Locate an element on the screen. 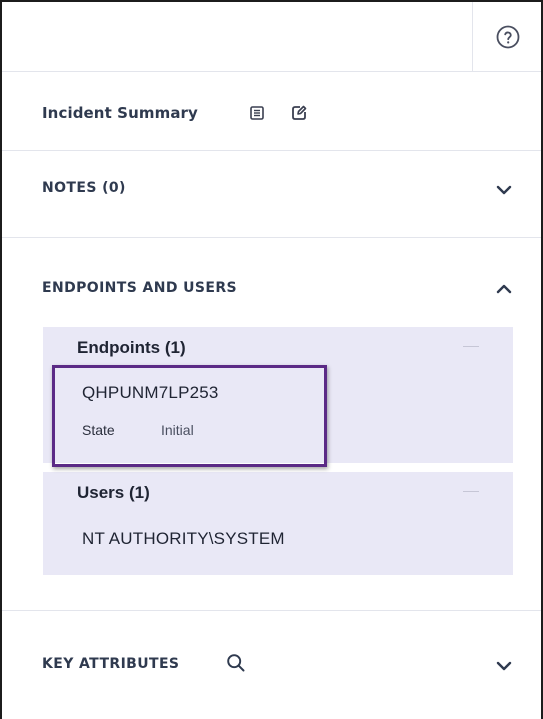 This screenshot has width=543, height=719. state-label: State is located at coordinates (98, 430).